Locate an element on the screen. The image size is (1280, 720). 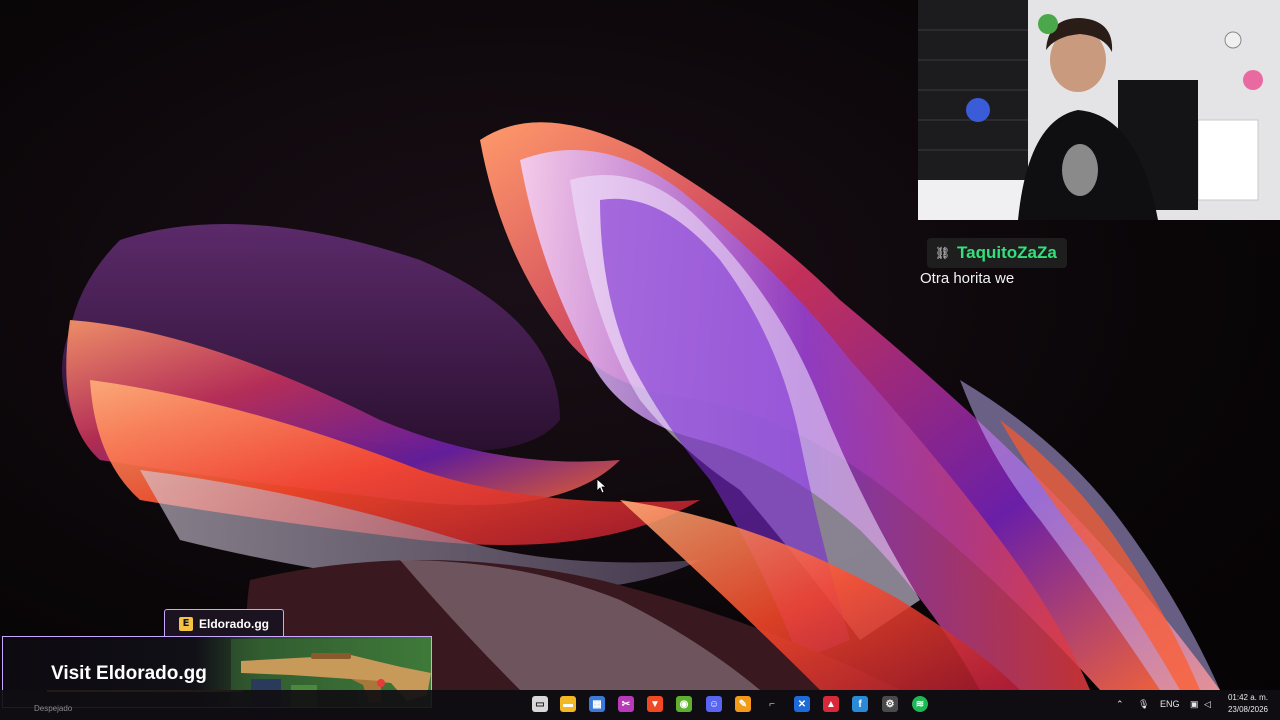
app-icon: ✎ is located at coordinates (743, 704).